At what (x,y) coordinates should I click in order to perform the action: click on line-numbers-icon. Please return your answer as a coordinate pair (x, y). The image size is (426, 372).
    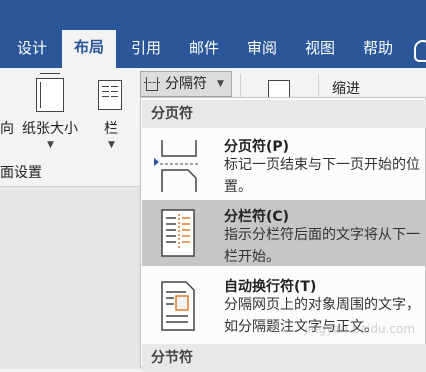
    Looking at the image, I should click on (279, 89).